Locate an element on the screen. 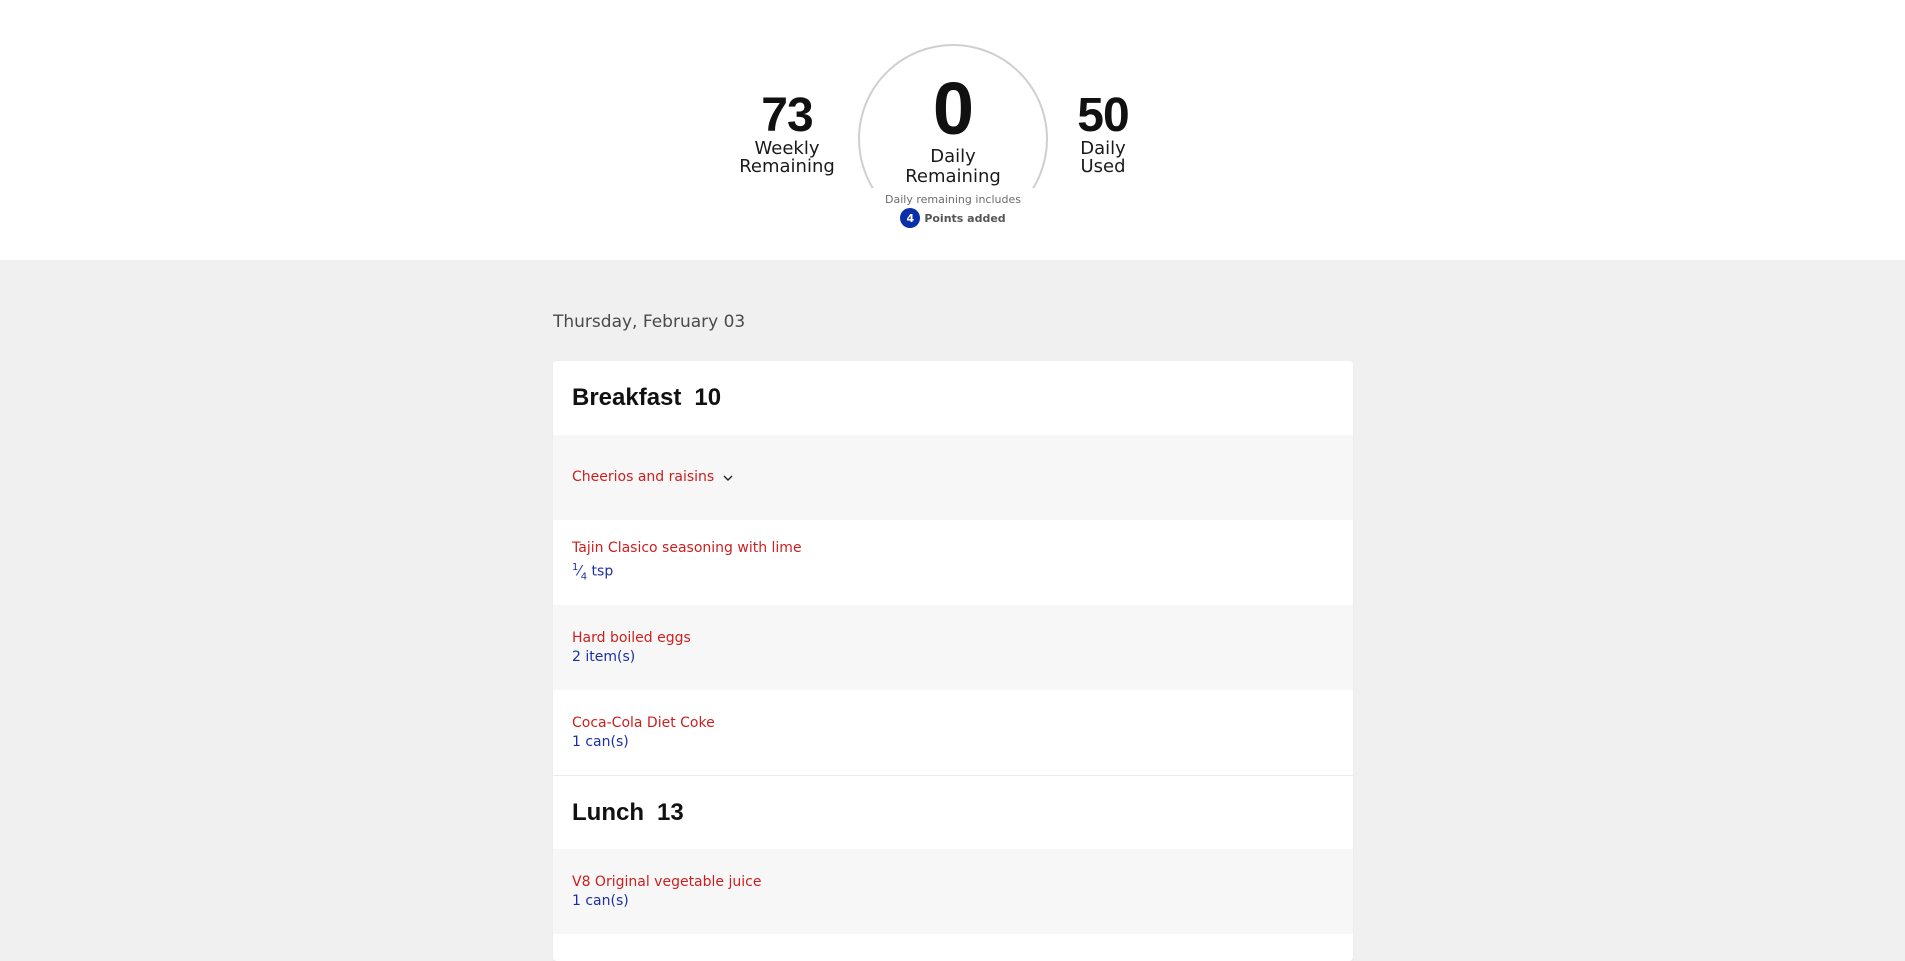 This screenshot has height=961, width=1905. list-item: Cheerios and raisins is located at coordinates (953, 477).